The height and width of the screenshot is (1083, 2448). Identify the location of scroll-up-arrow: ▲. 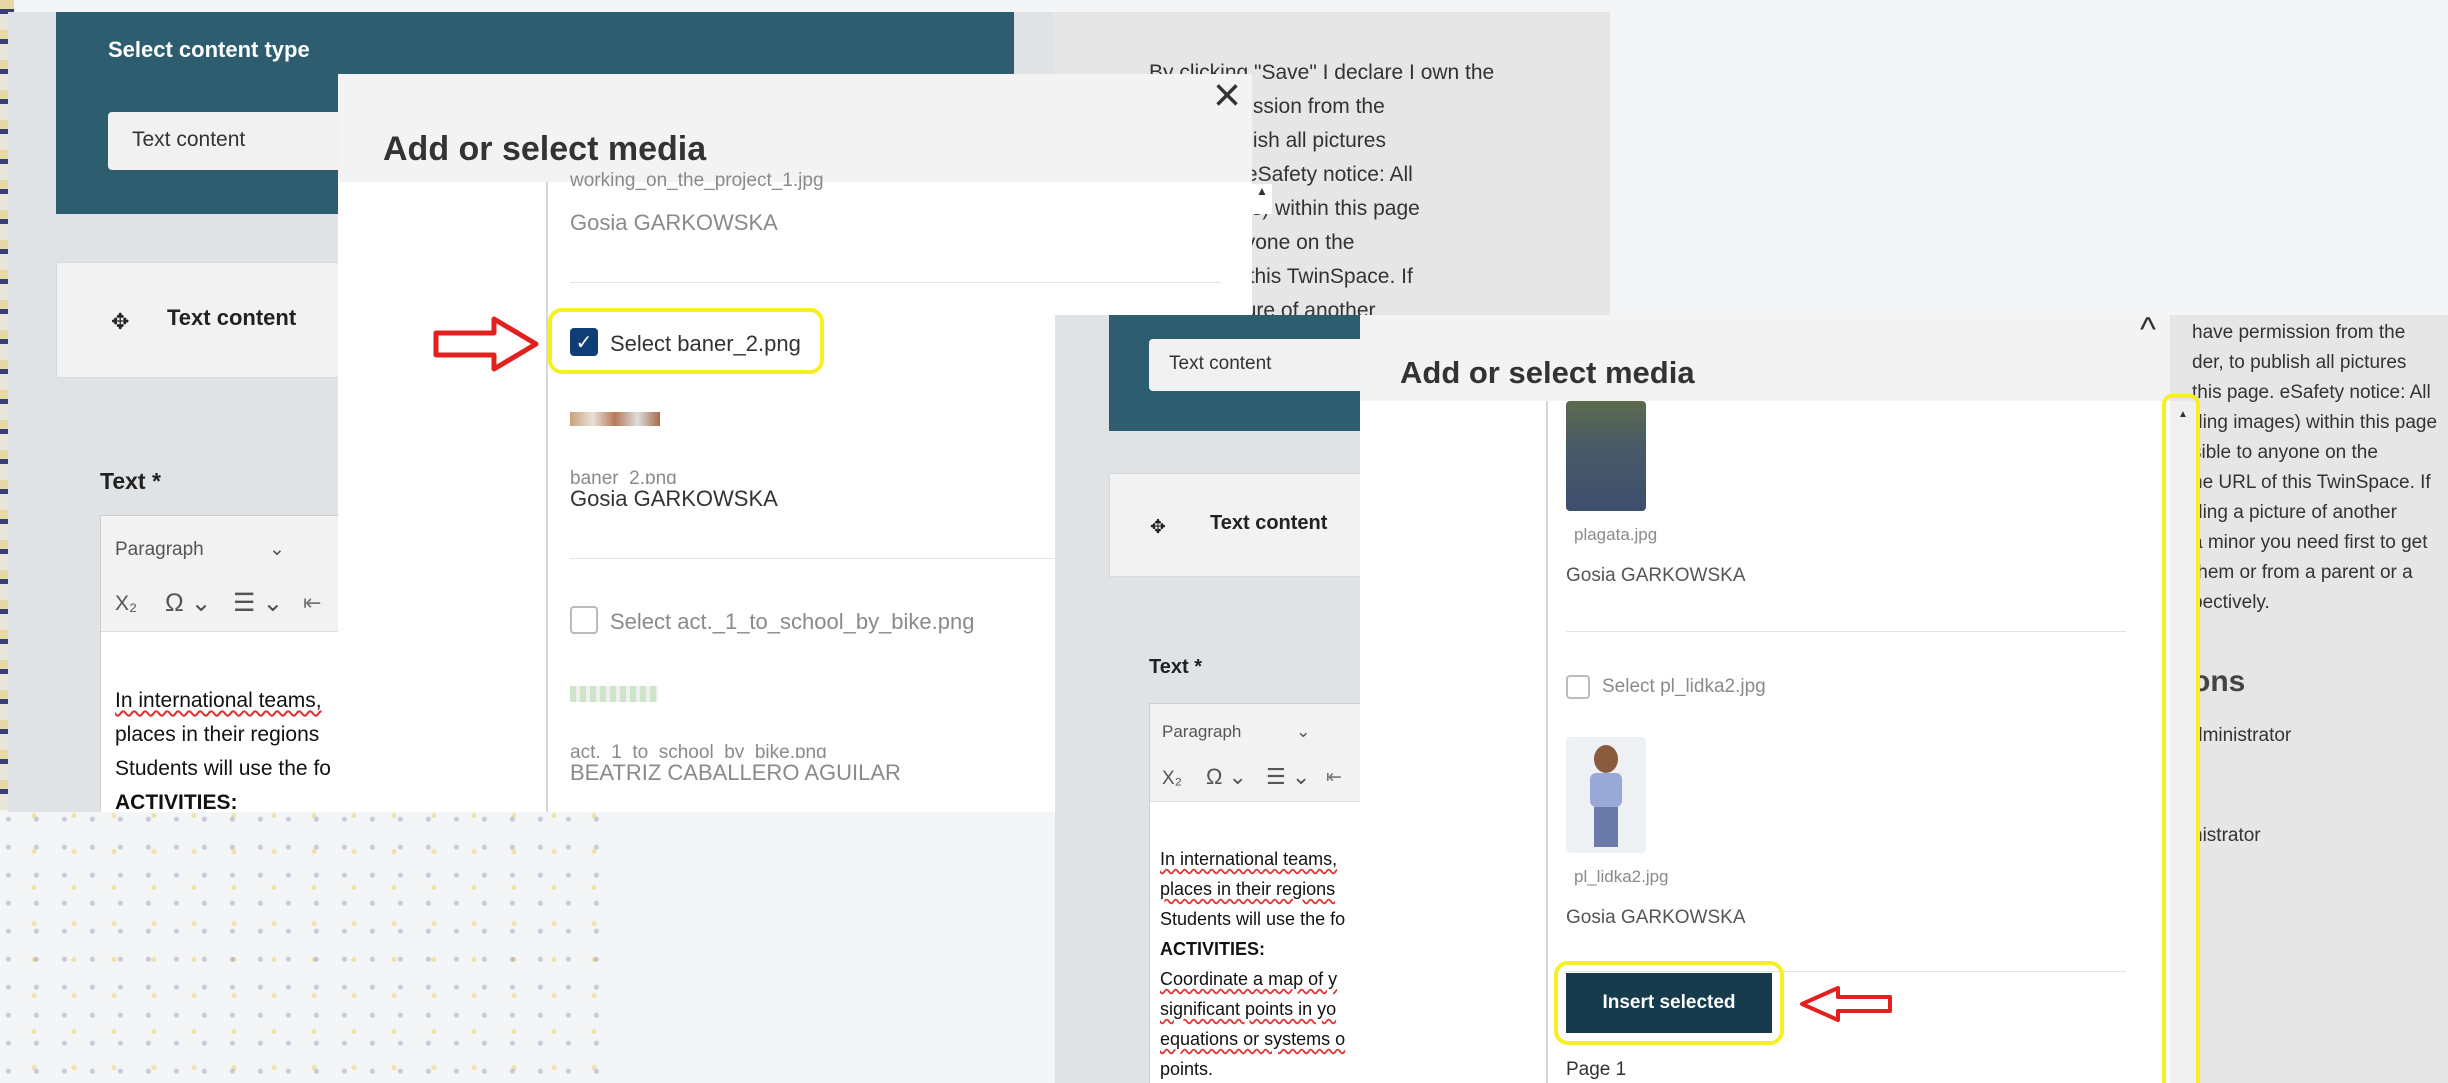
(1262, 199).